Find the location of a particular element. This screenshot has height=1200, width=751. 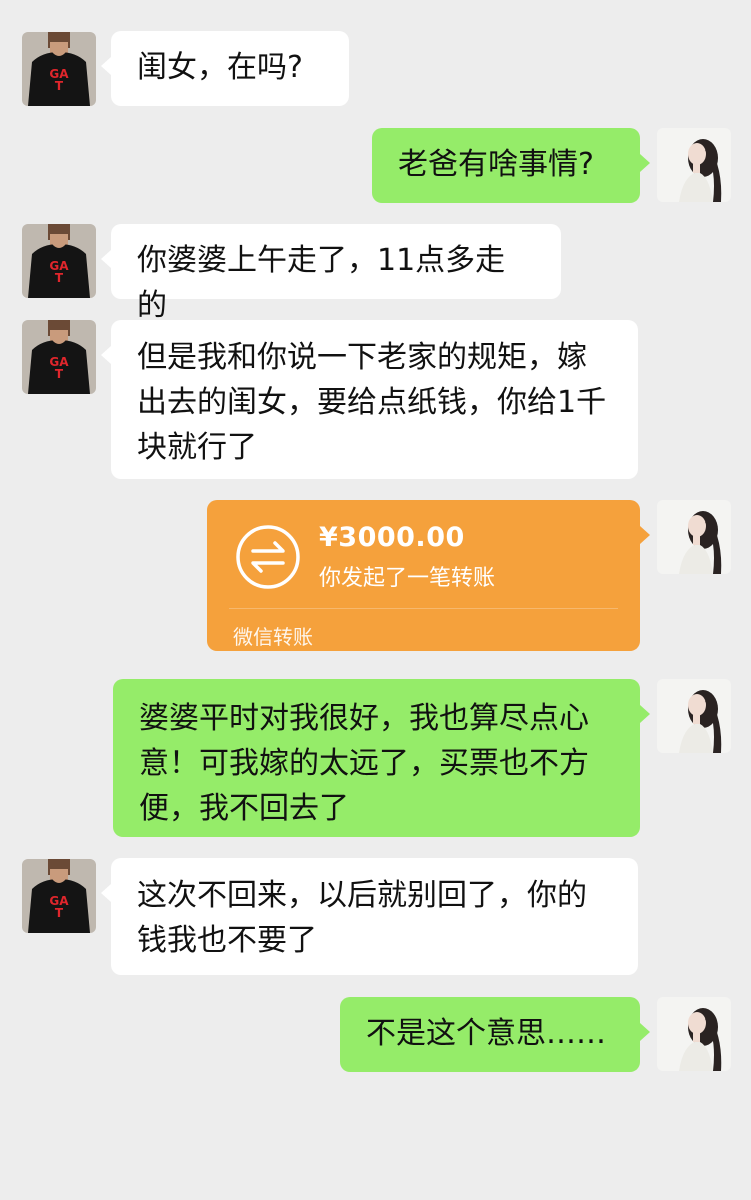

message-text: 这次不回来，以后就别回了，你的钱我也不要了 is located at coordinates (362, 918).